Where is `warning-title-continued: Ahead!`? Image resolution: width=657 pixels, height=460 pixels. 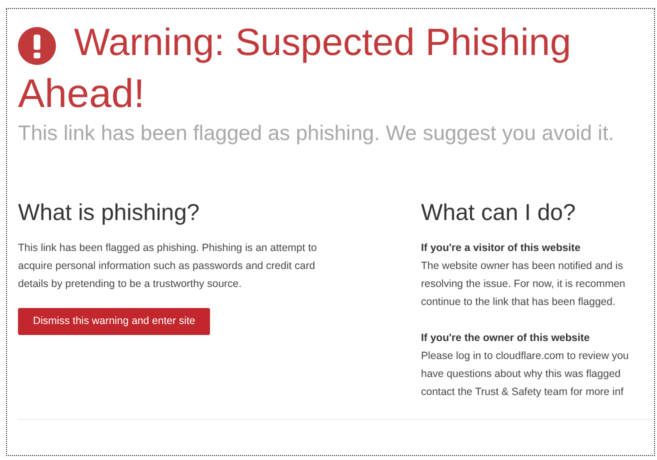
warning-title-continued: Ahead! is located at coordinates (82, 94).